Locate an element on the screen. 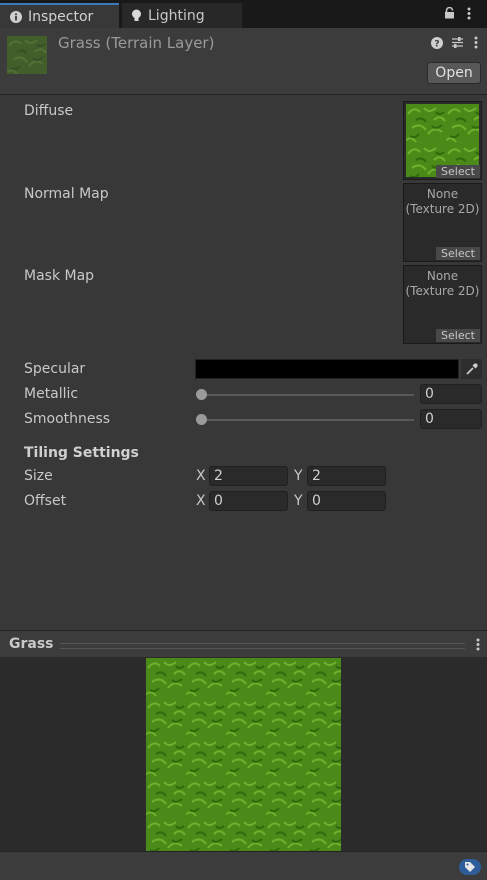 The width and height of the screenshot is (487, 880). specular-color-field is located at coordinates (327, 369).